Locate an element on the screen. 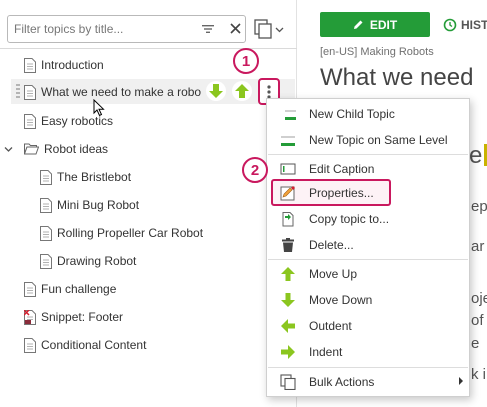 This screenshot has height=407, width=487. menu-item-new-topic-same-level: New Topic on Same Level is located at coordinates (368, 140).